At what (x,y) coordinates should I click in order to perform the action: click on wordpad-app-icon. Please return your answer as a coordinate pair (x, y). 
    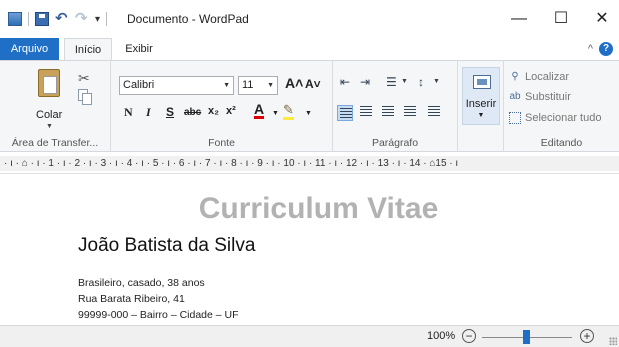
    Looking at the image, I should click on (15, 19).